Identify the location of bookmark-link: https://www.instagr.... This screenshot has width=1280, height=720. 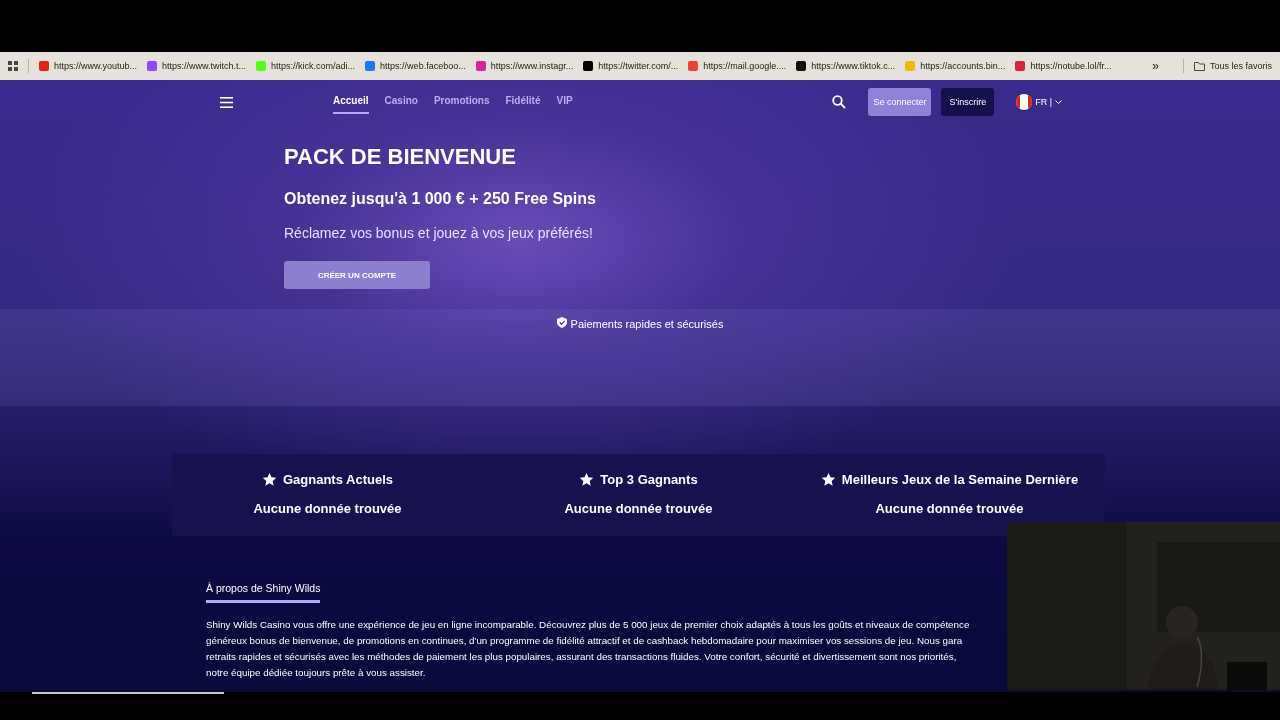
(524, 66).